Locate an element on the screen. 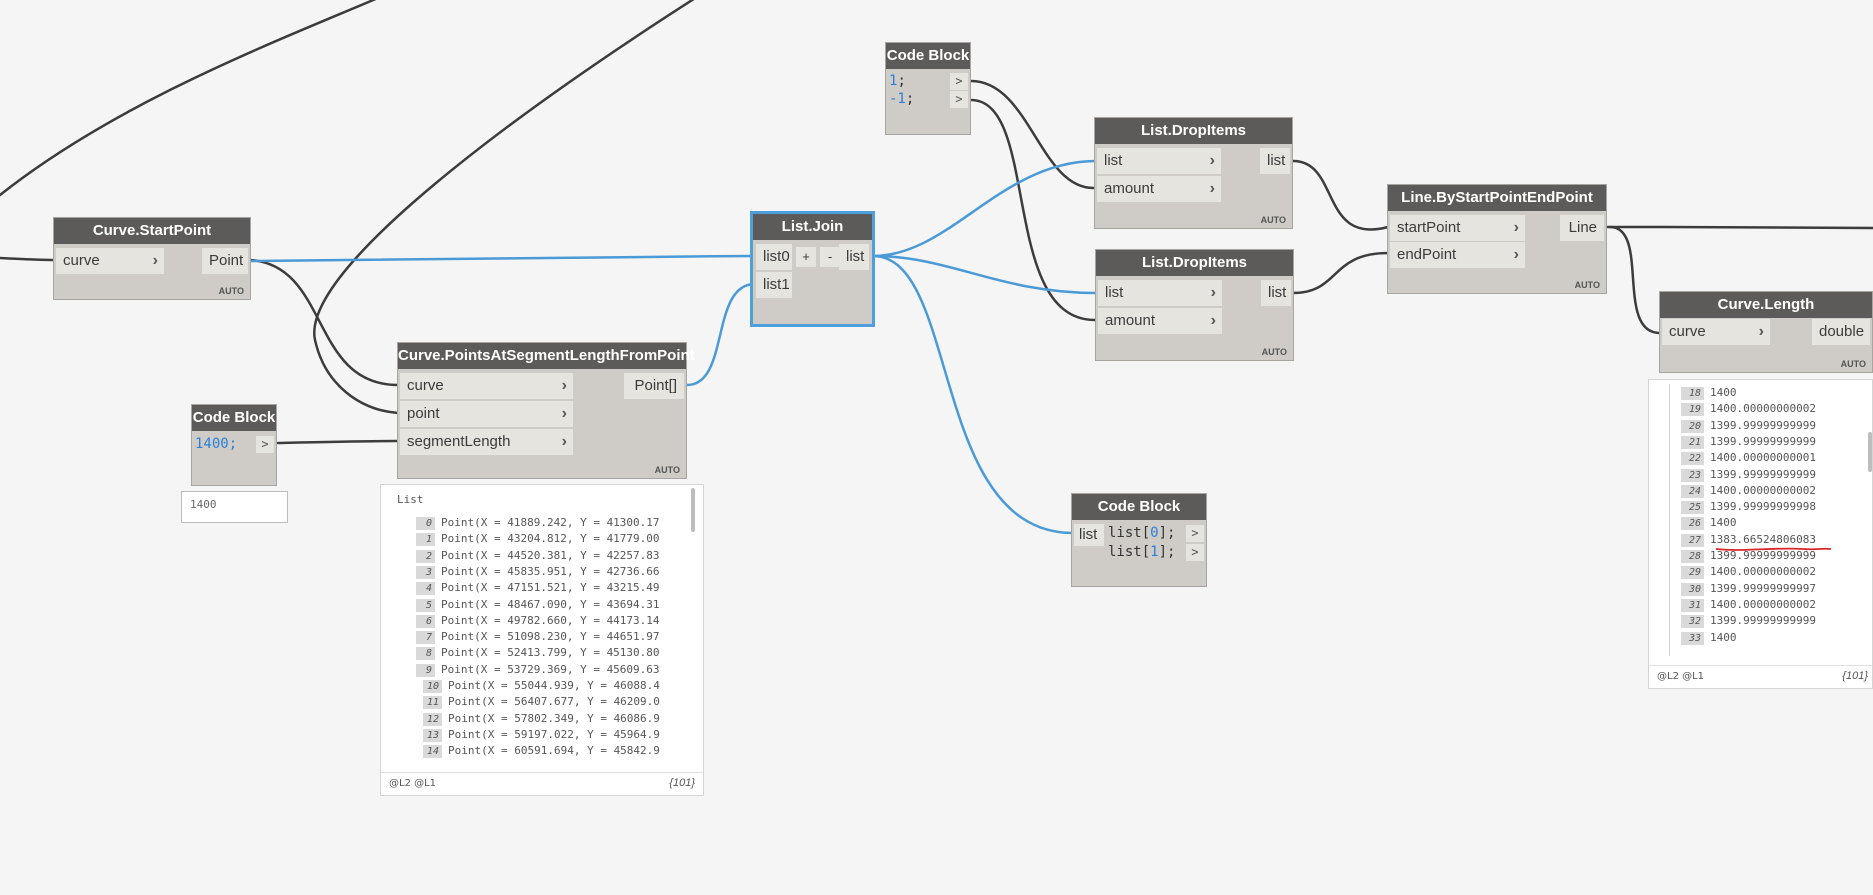 This screenshot has height=895, width=1873. port-label: list0 is located at coordinates (776, 256).